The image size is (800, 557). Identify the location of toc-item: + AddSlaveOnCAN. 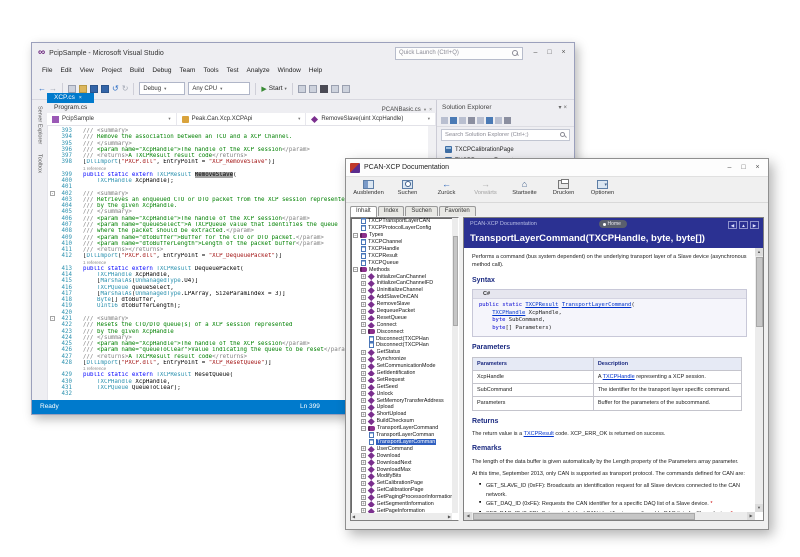
(404, 297).